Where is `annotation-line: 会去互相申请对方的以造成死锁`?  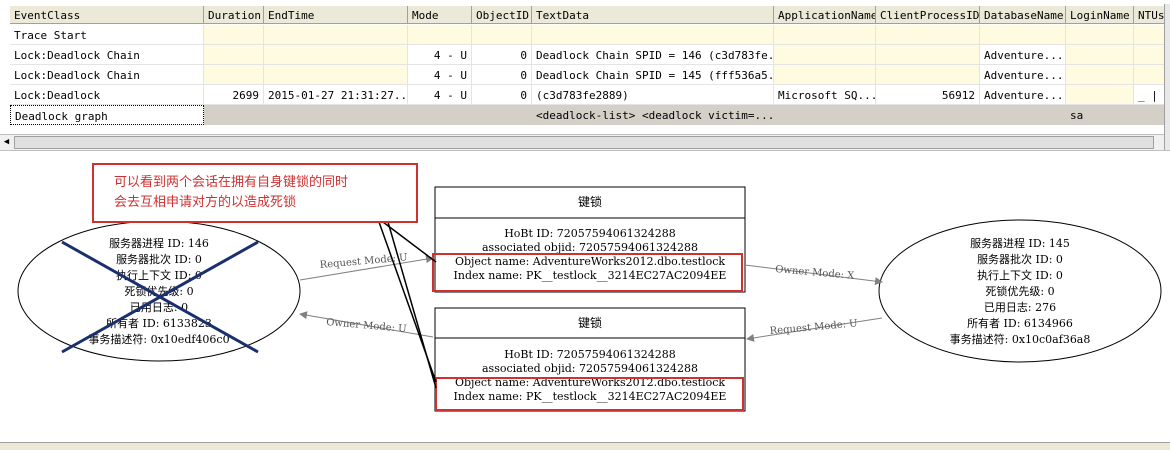 annotation-line: 会去互相申请对方的以造成死锁 is located at coordinates (205, 202).